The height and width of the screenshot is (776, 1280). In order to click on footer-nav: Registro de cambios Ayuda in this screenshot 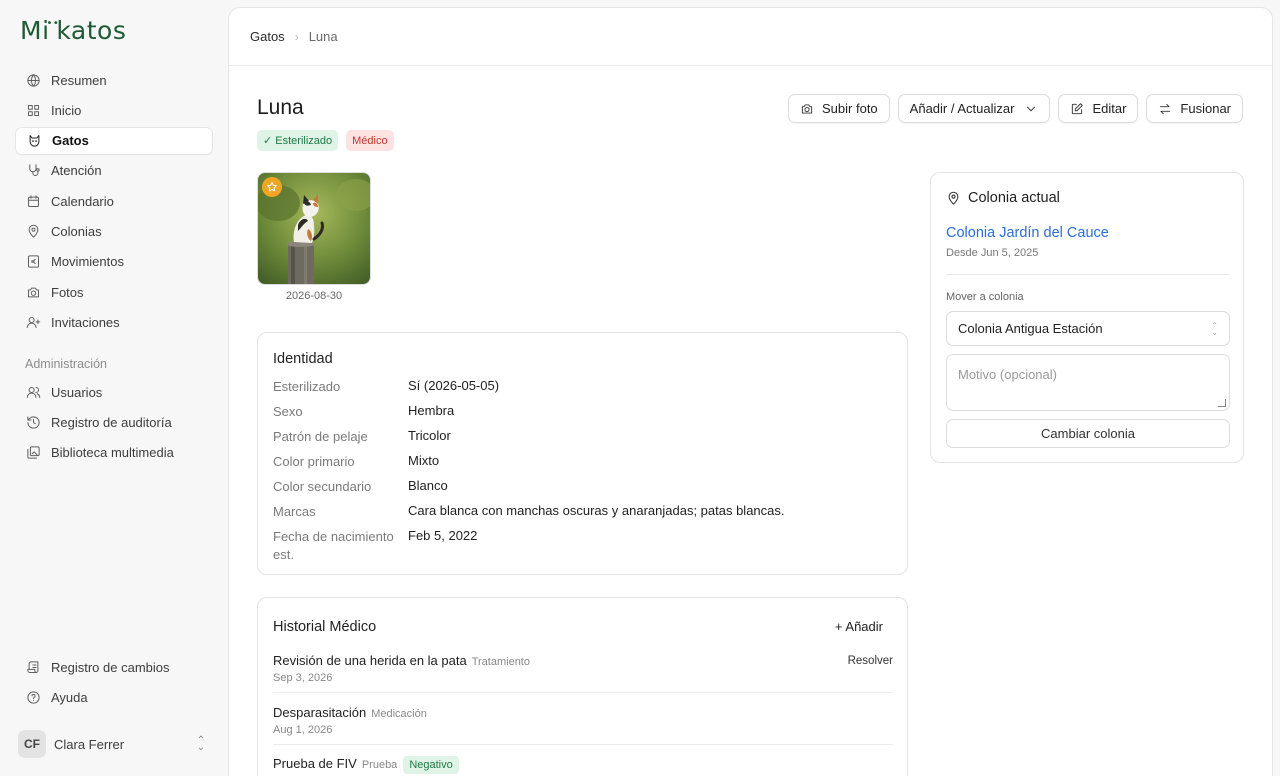, I will do `click(114, 683)`.